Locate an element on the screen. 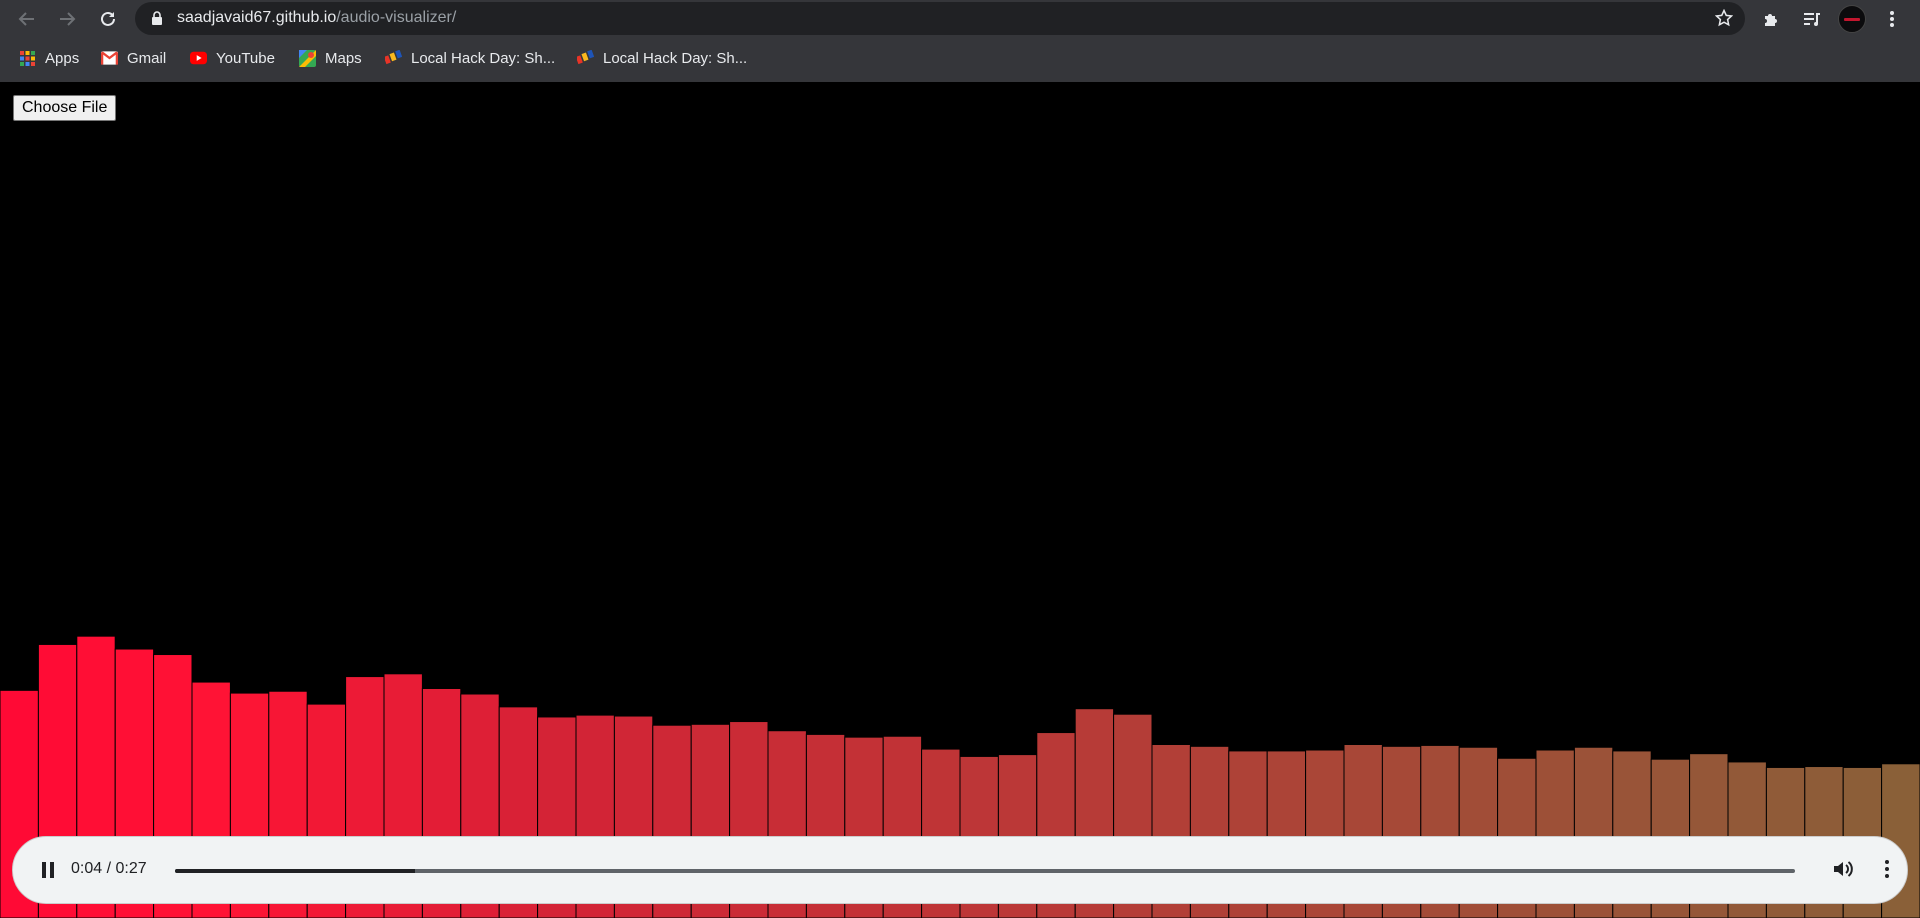  more-options-icon is located at coordinates (1887, 869).